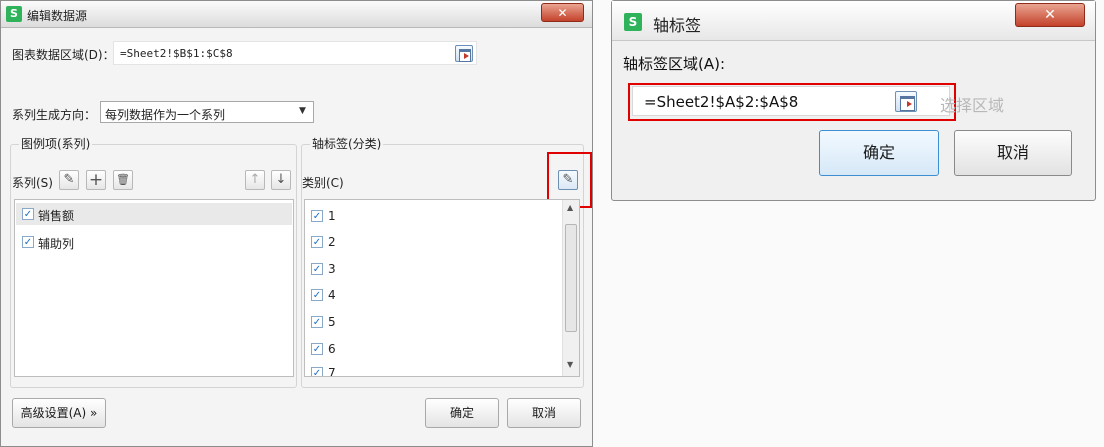  What do you see at coordinates (32, 183) in the screenshot?
I see `series-label: 系列(S)` at bounding box center [32, 183].